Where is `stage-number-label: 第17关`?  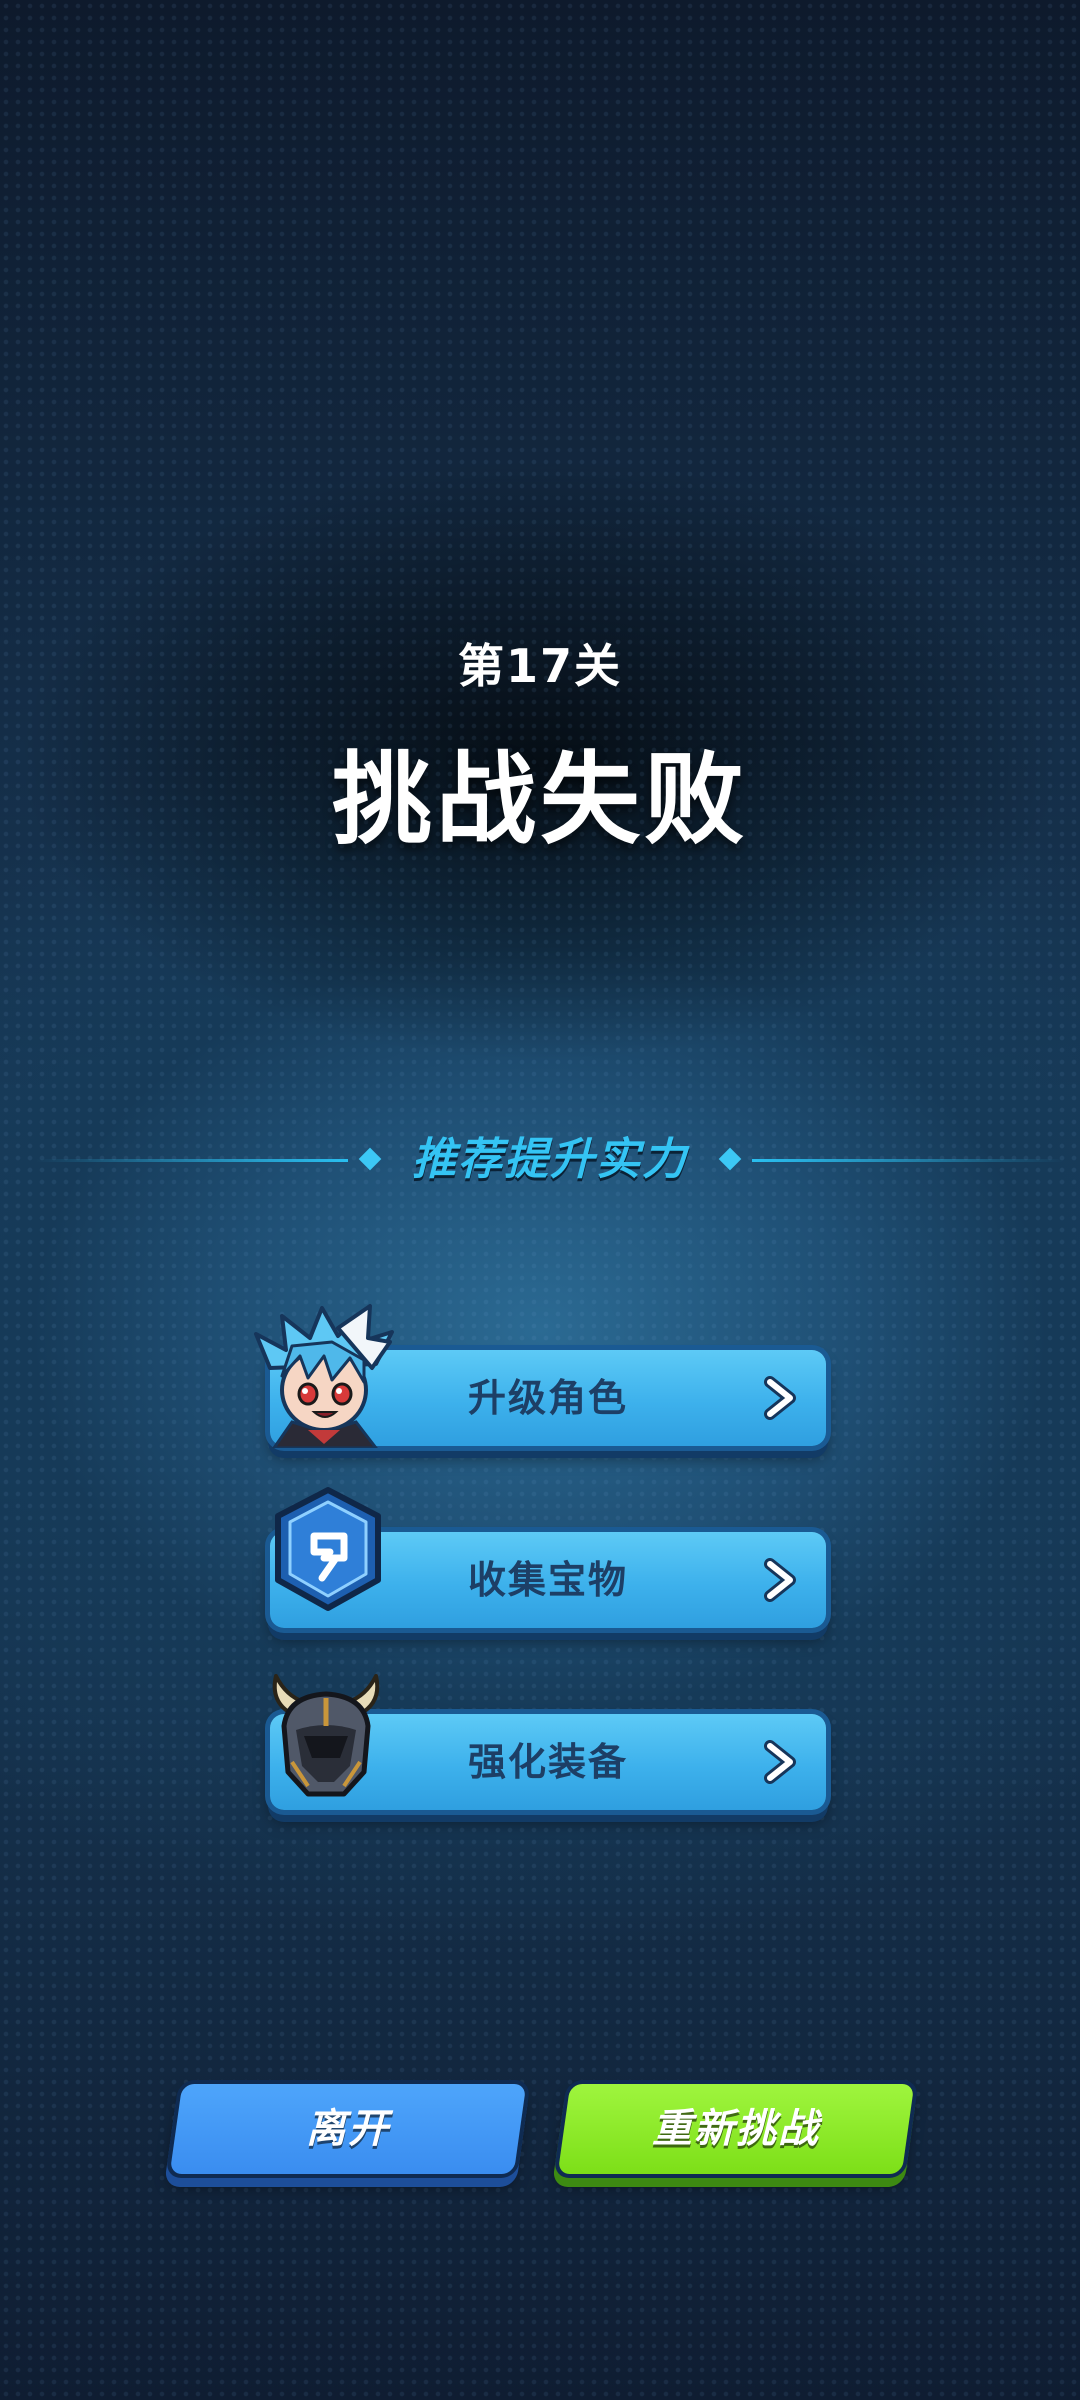 stage-number-label: 第17关 is located at coordinates (539, 666).